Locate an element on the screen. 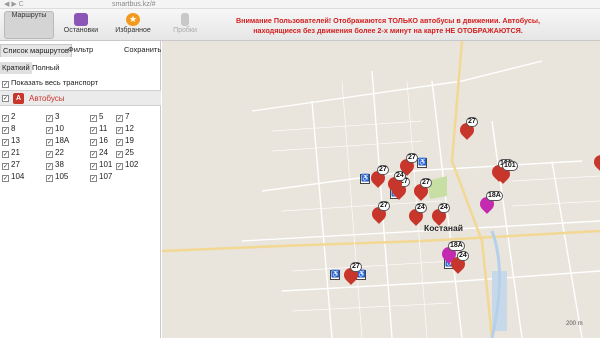 The image size is (600, 338). favorites-button: ★ Избранное is located at coordinates (133, 25).